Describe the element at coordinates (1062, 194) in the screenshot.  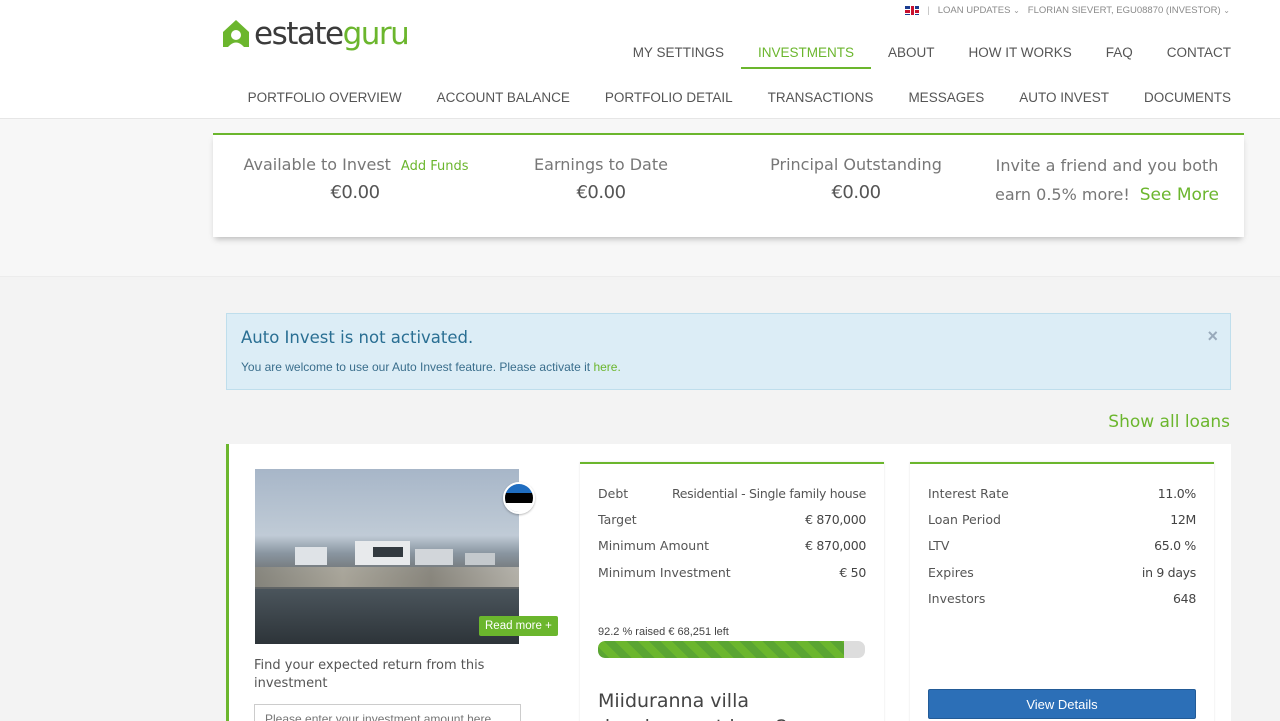
I see `invite-line-2: earn 0.5% more!` at that location.